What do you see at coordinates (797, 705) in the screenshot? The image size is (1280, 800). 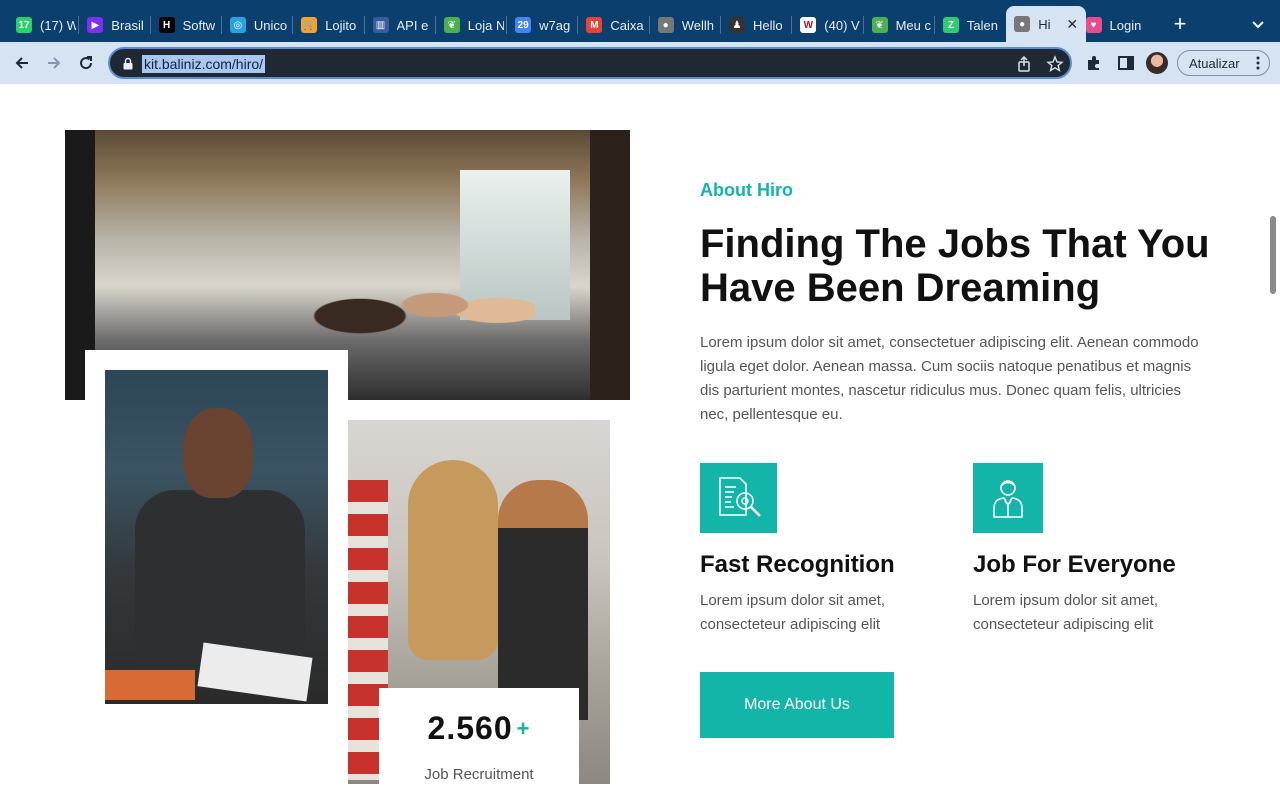 I see `more-about-us-button: More About Us` at bounding box center [797, 705].